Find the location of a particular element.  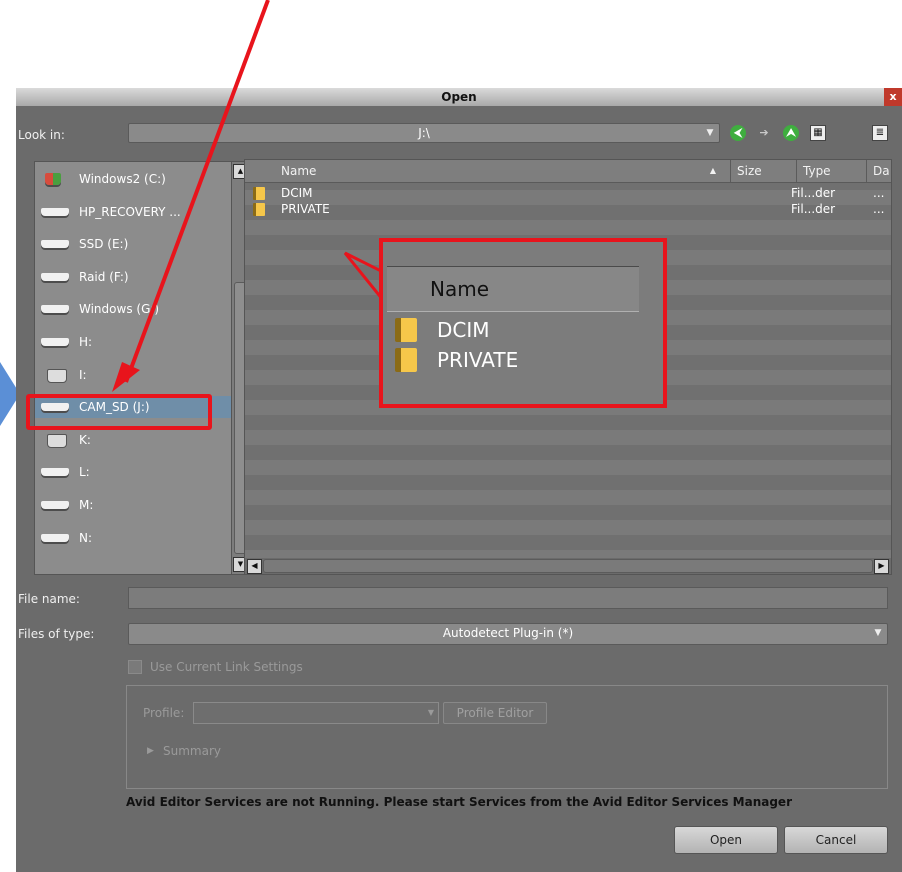

close-button: x is located at coordinates (893, 97).